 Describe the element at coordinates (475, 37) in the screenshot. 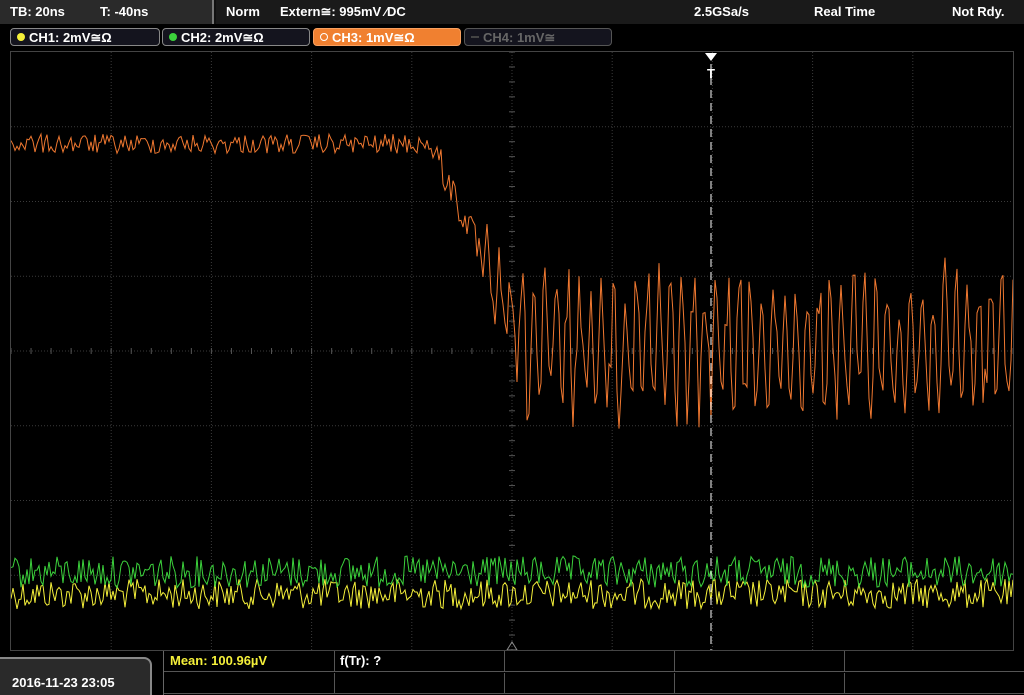

I see `channel-4-indicator-icon` at that location.